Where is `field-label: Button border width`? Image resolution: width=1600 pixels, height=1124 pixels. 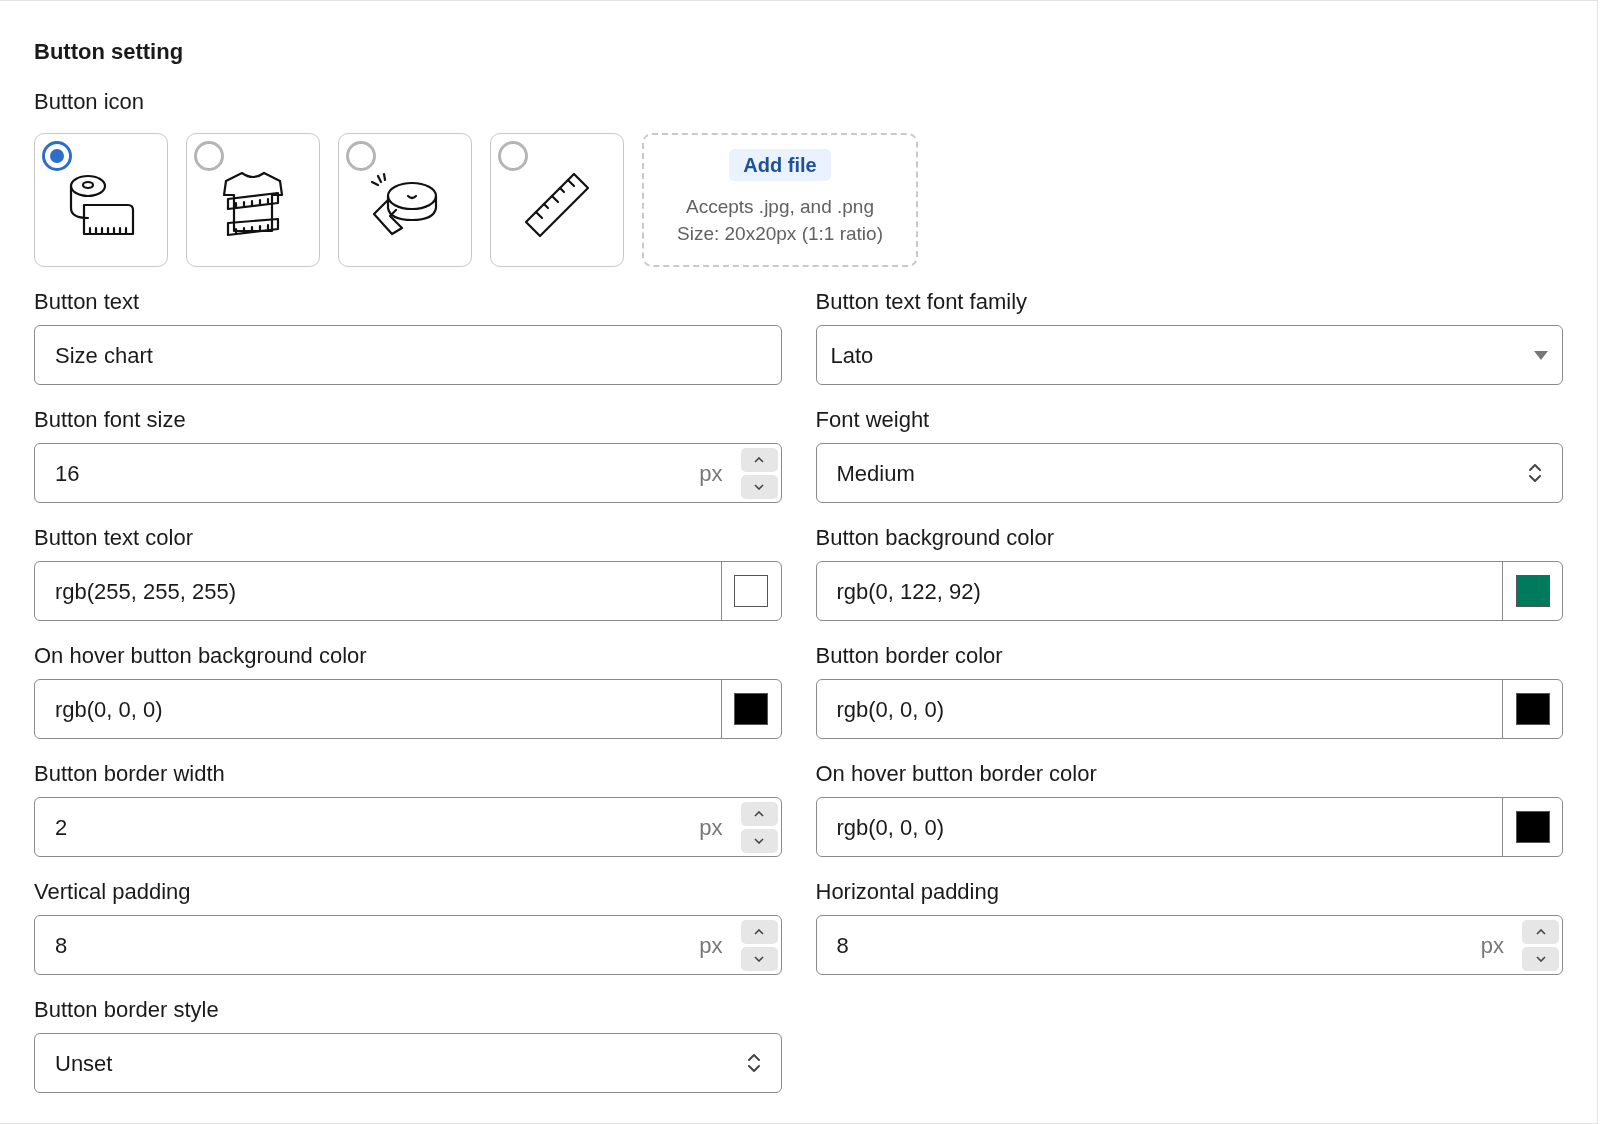 field-label: Button border width is located at coordinates (130, 774).